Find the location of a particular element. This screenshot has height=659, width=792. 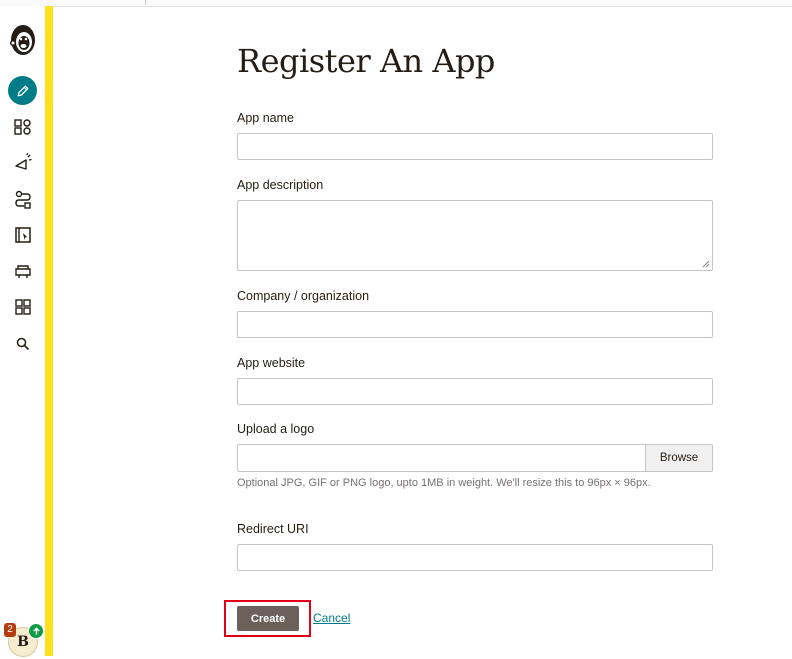

cancel-link: Cancel is located at coordinates (331, 618).